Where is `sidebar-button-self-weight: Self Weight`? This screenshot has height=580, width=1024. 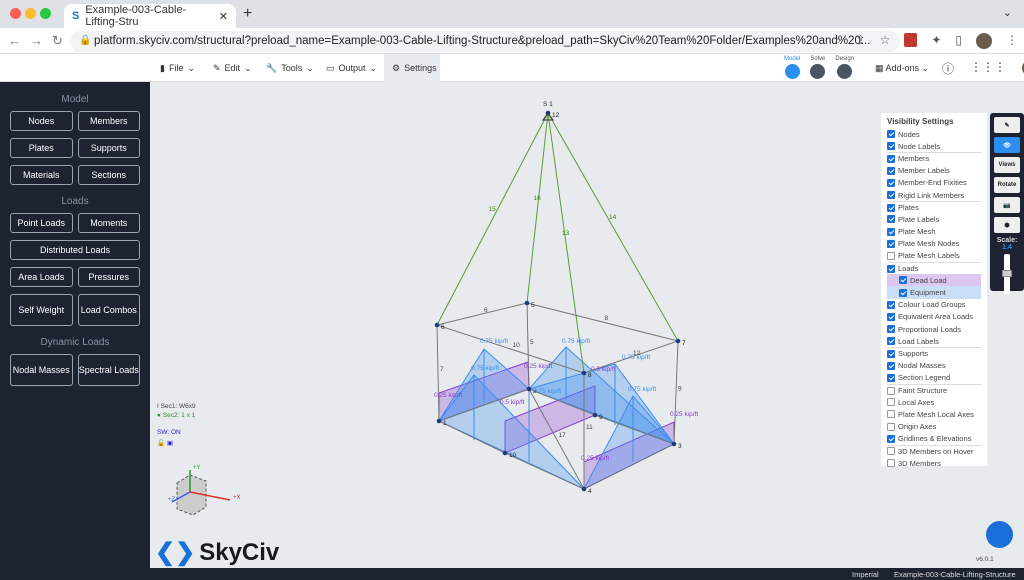
sidebar-button-self-weight: Self Weight is located at coordinates (41, 310).